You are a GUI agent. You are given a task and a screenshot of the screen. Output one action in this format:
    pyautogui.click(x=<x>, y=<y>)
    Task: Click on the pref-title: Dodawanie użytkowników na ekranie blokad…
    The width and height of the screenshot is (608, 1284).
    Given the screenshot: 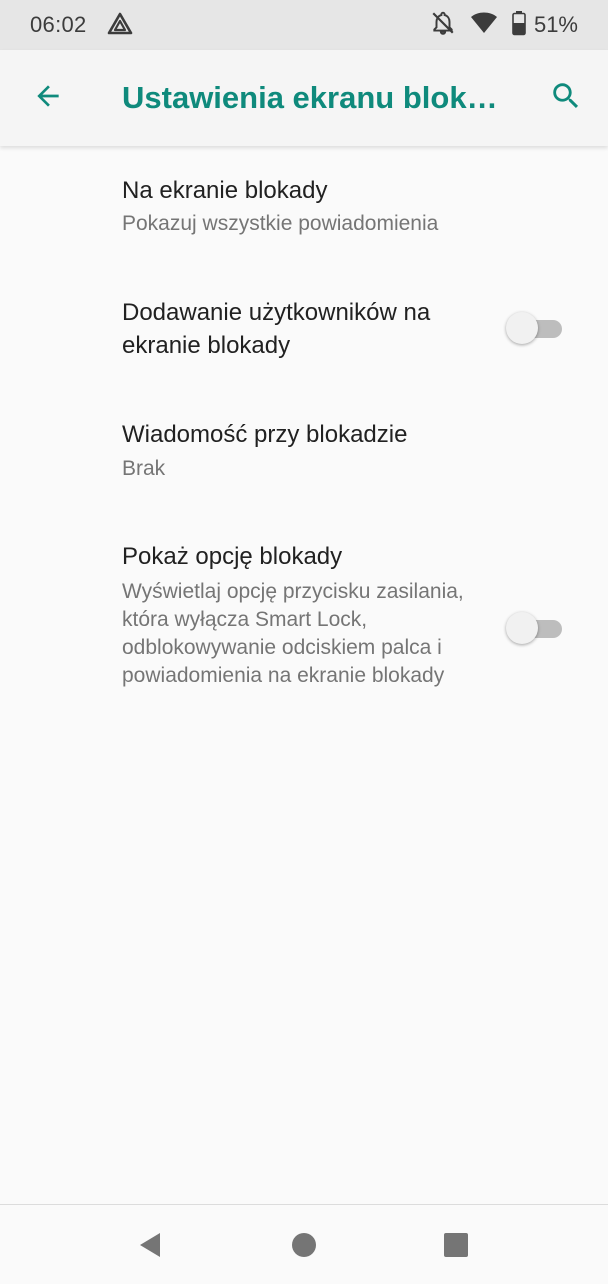 What is the action you would take?
    pyautogui.click(x=276, y=329)
    